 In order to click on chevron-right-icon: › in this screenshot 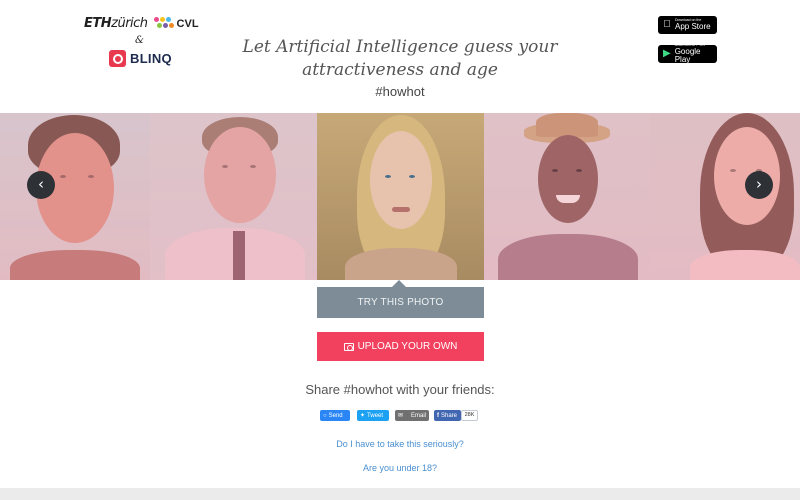, I will do `click(759, 184)`.